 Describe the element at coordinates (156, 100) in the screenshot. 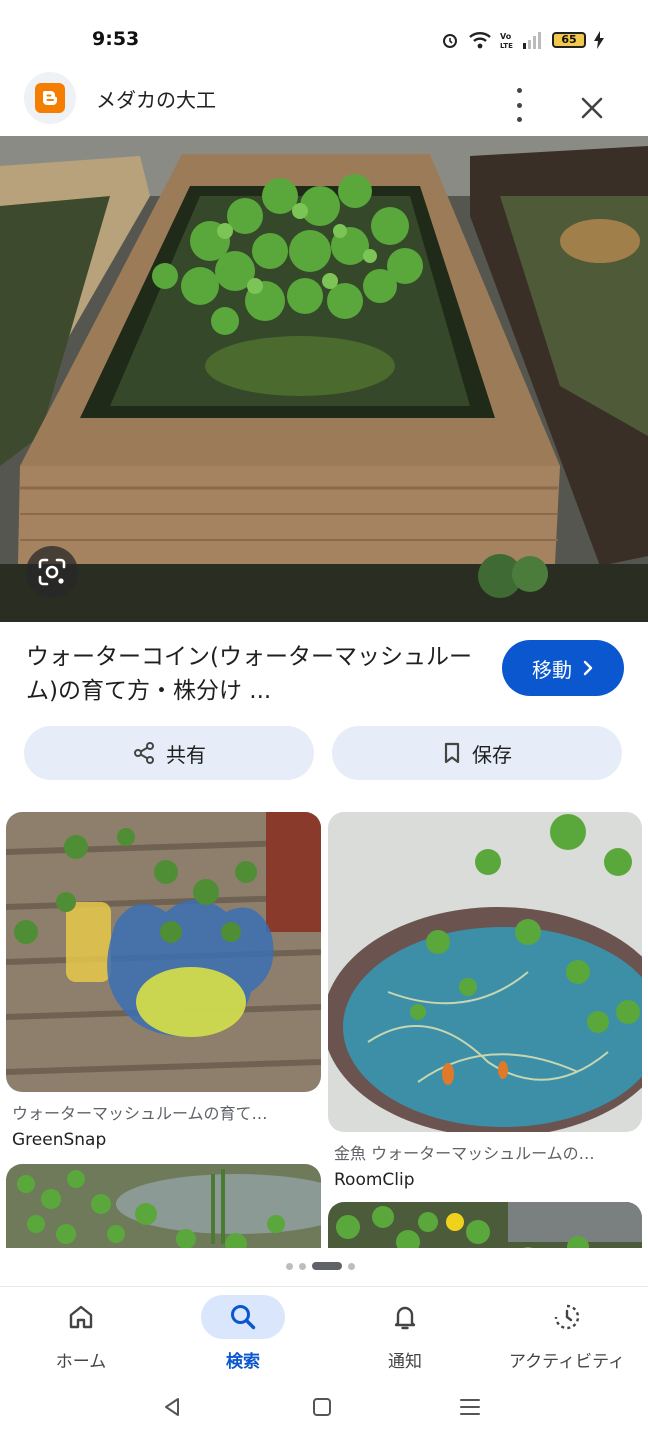

I see `site-title: メダカの大工` at that location.